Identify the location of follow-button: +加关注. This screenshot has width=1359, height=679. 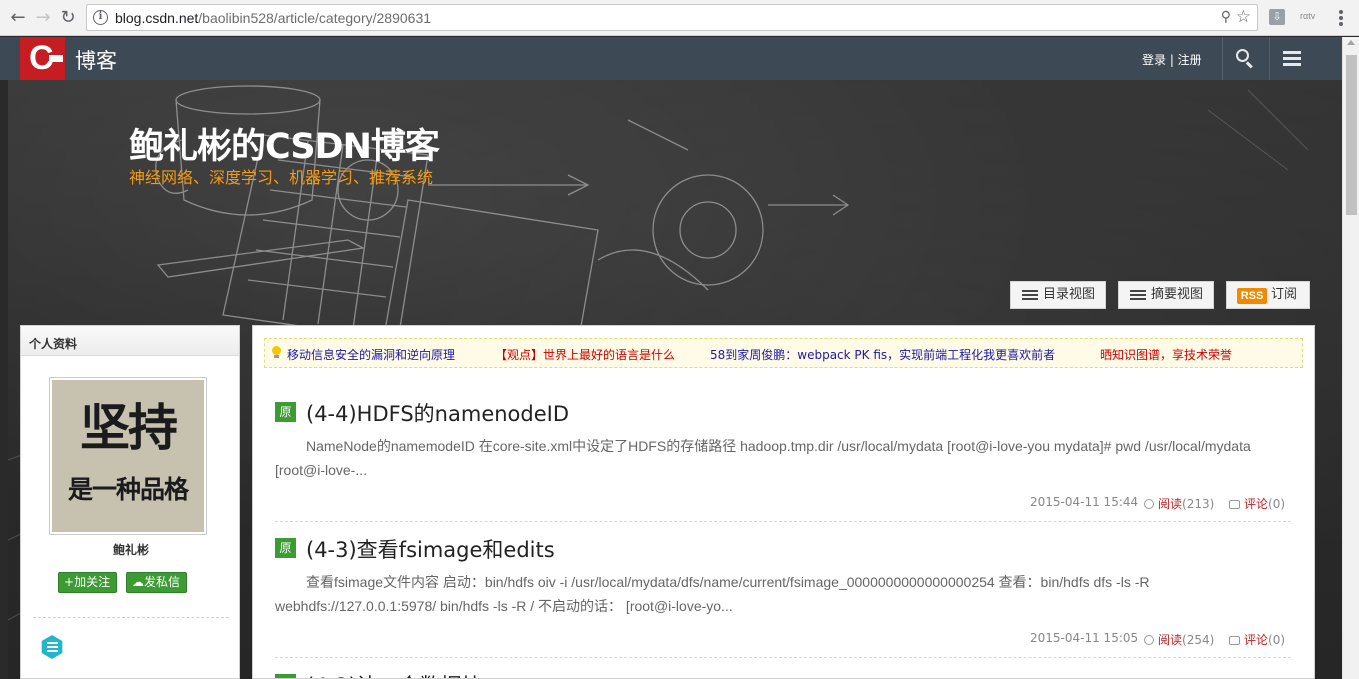
(88, 582).